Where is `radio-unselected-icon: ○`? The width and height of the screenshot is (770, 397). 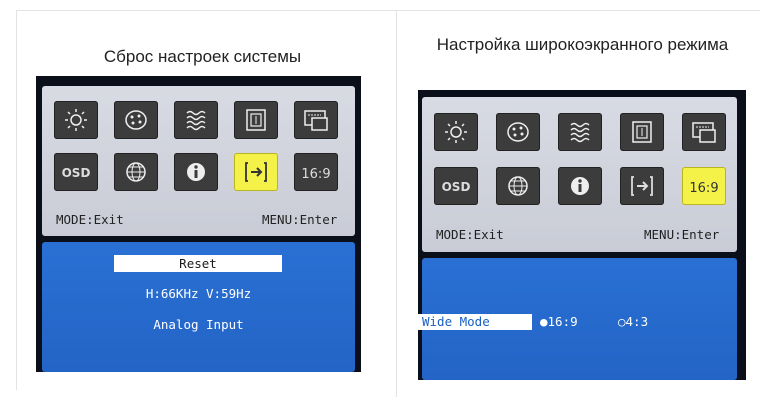 radio-unselected-icon: ○ is located at coordinates (622, 321).